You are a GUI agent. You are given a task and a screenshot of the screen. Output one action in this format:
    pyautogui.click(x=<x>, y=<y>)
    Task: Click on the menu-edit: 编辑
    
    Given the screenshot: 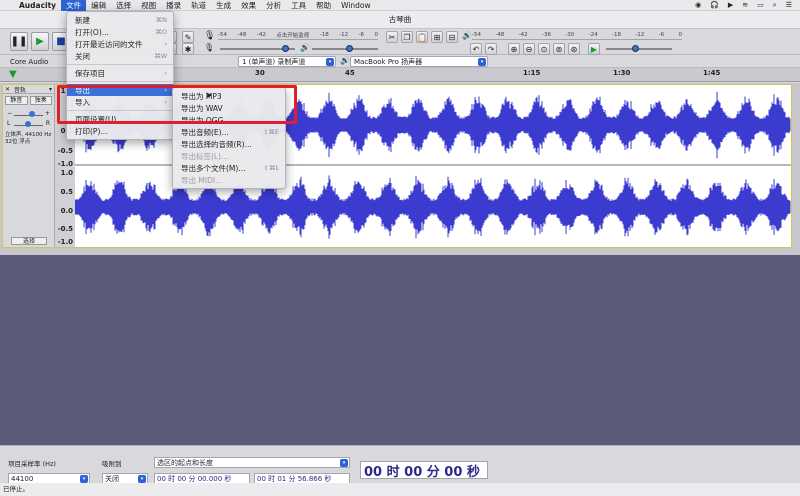 What is the action you would take?
    pyautogui.click(x=98, y=5)
    